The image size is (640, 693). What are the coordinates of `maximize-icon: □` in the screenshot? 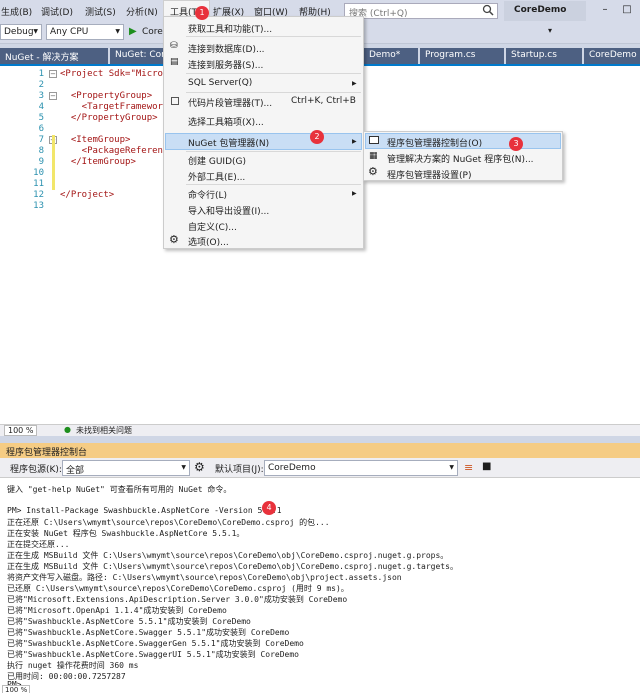 It's located at (627, 10).